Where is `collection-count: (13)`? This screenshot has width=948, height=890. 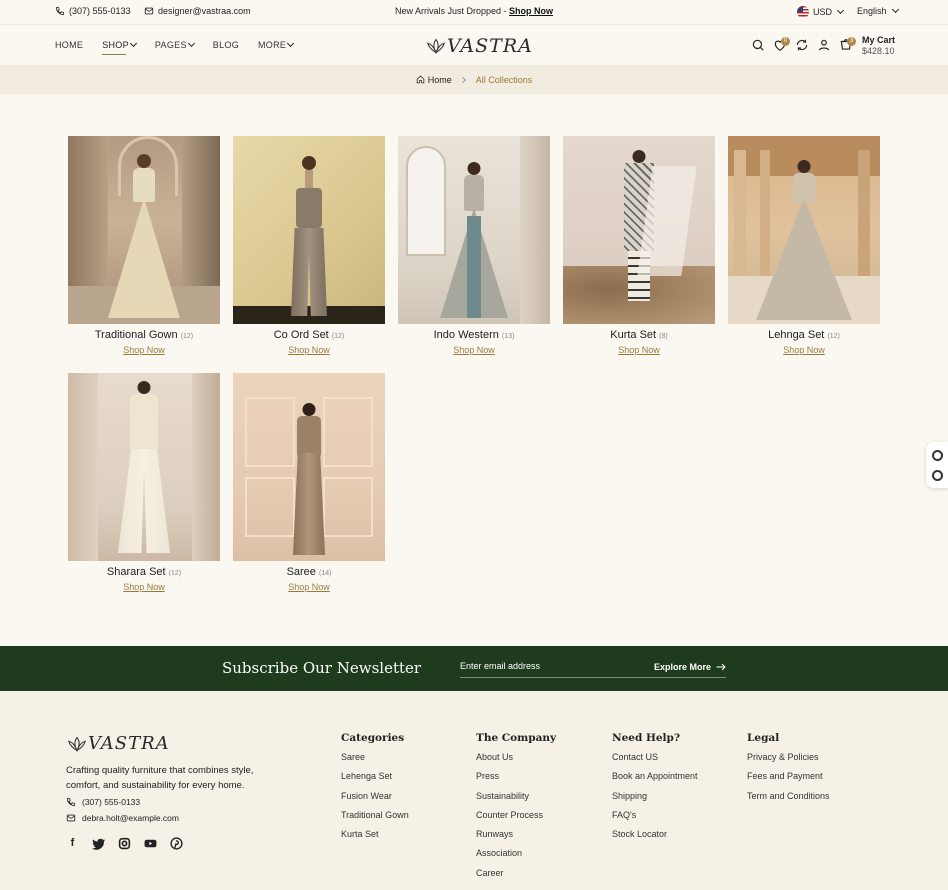
collection-count: (13) is located at coordinates (508, 336).